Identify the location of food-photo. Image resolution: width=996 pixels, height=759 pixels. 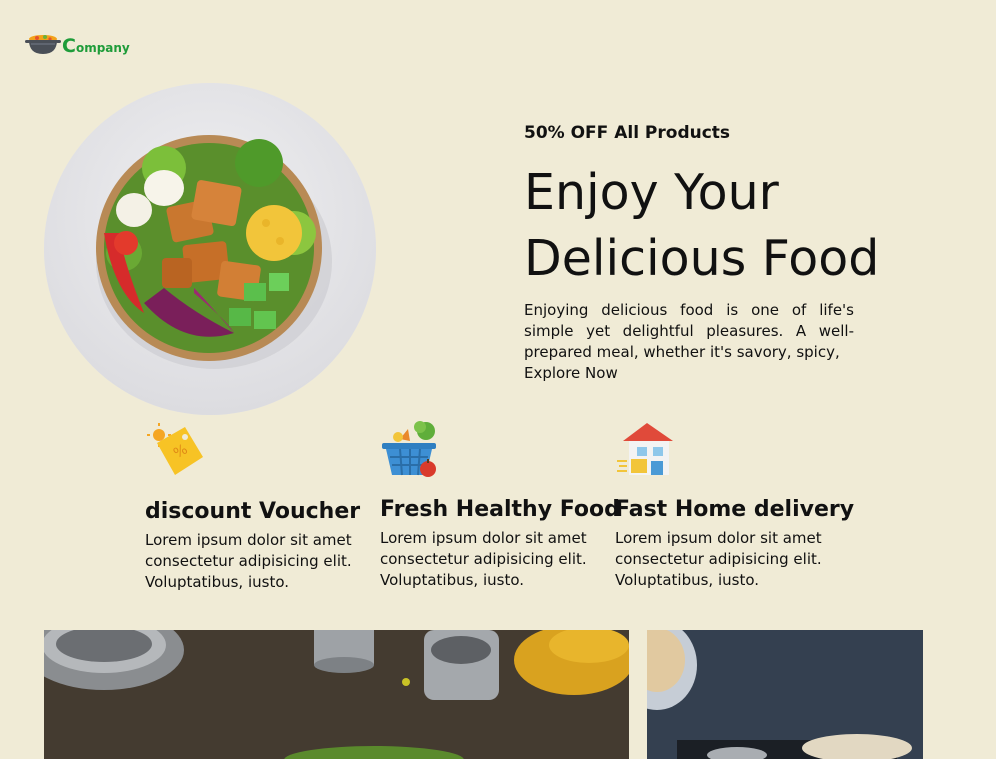
(785, 694).